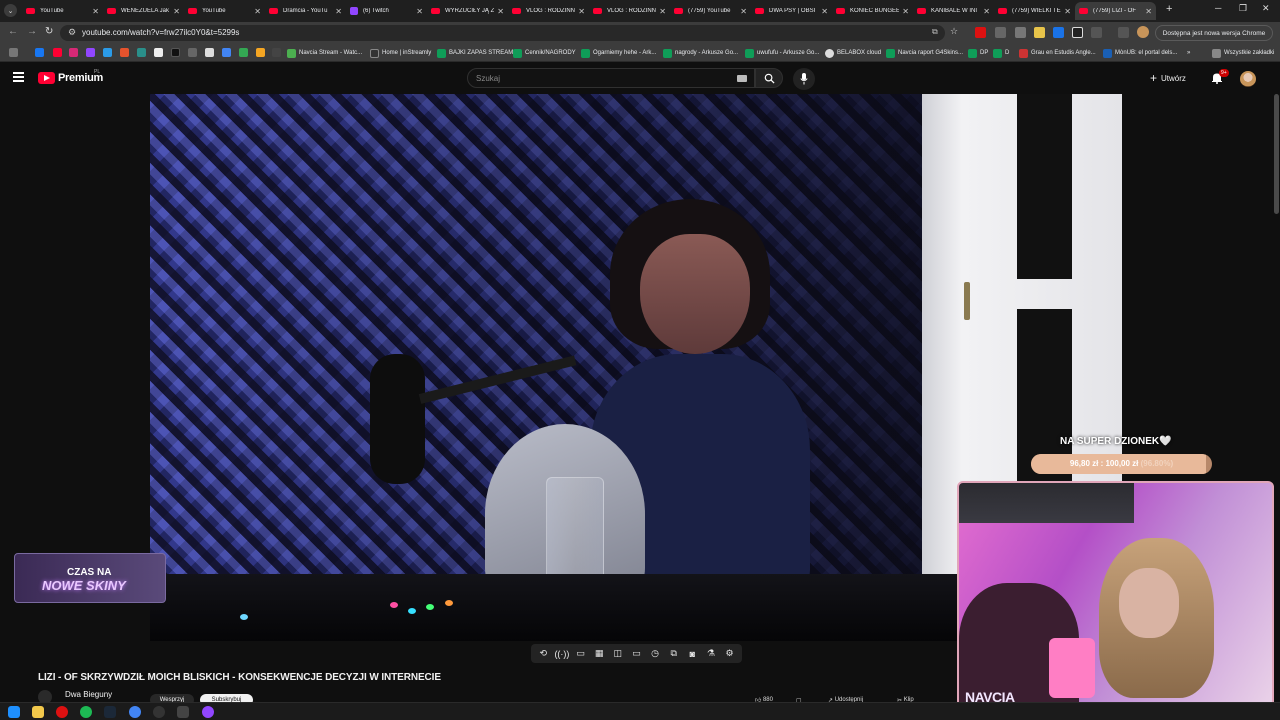  What do you see at coordinates (135, 712) in the screenshot?
I see `chrome-icon` at bounding box center [135, 712].